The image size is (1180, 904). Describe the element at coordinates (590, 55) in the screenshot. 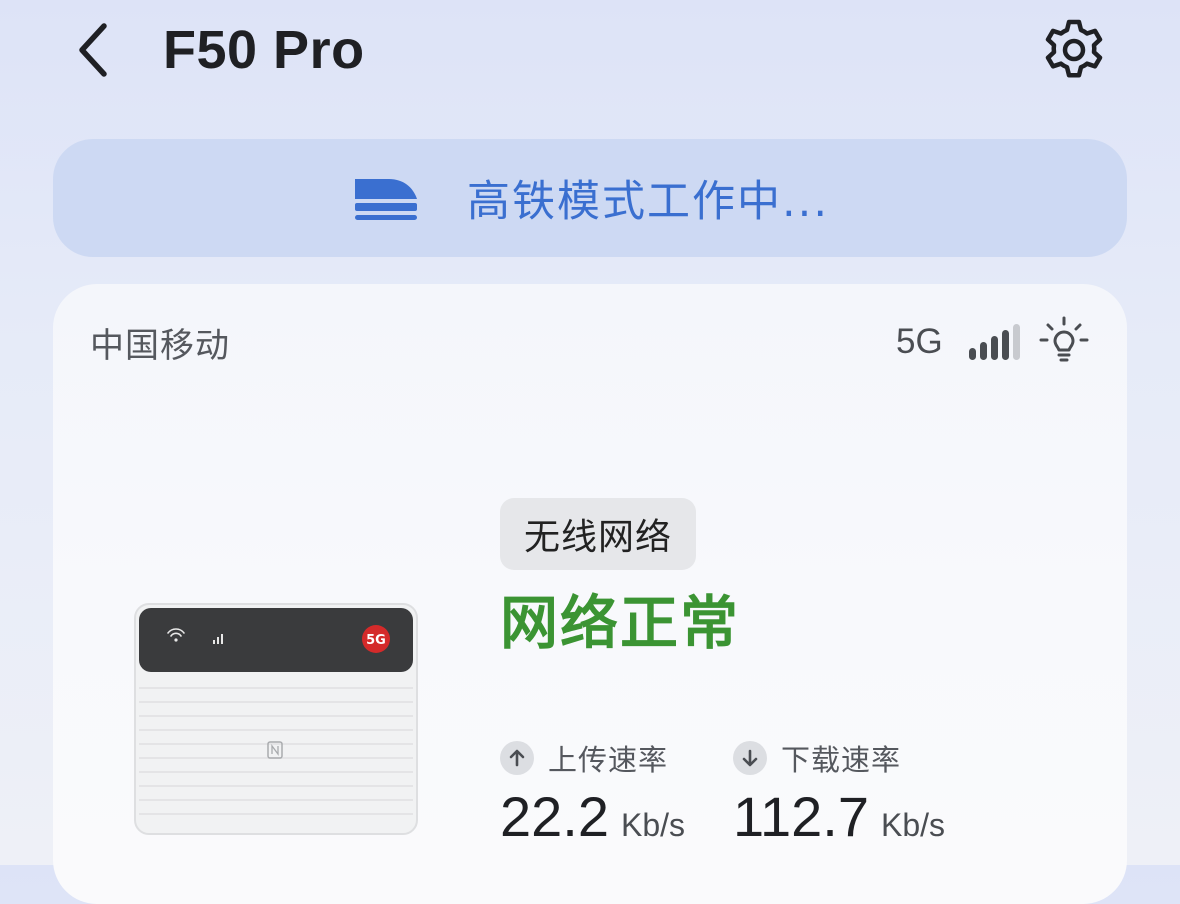

I see `top-bar: F50 Pro` at that location.